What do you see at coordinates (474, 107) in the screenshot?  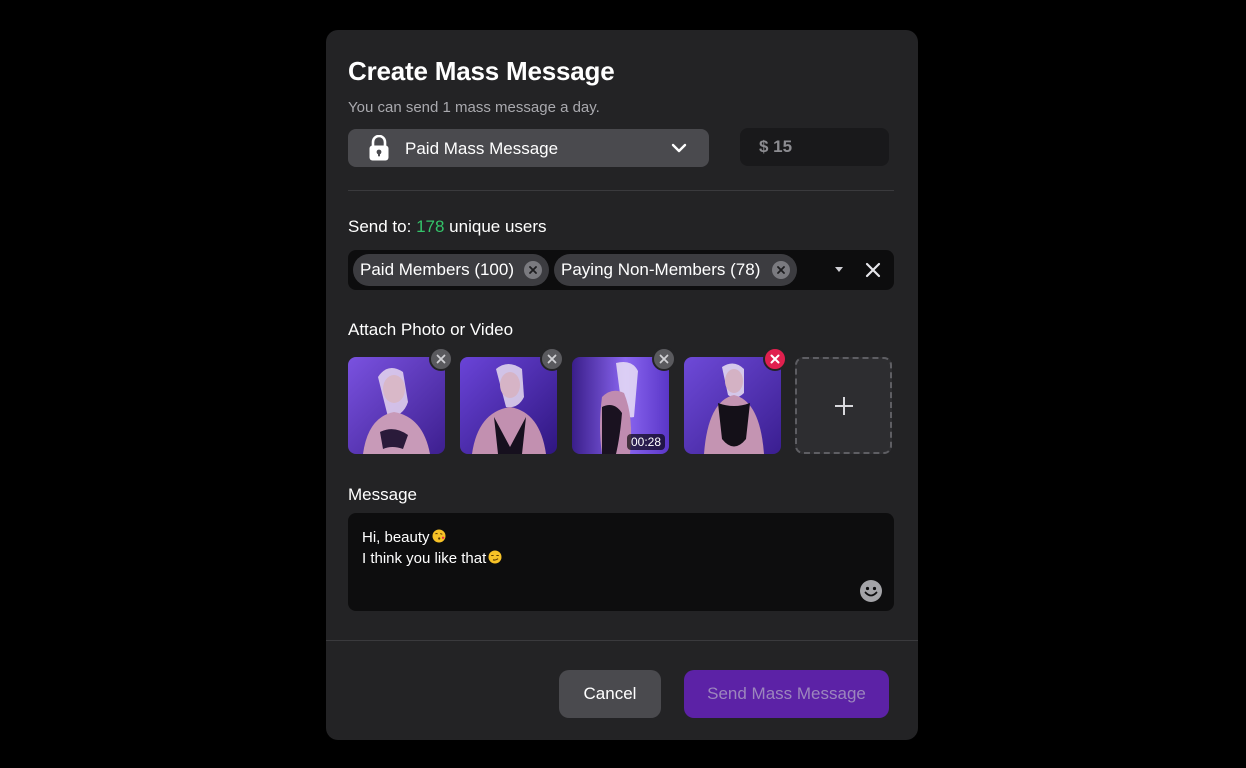 I see `modal-subtitle: You can send 1 mass message a day.` at bounding box center [474, 107].